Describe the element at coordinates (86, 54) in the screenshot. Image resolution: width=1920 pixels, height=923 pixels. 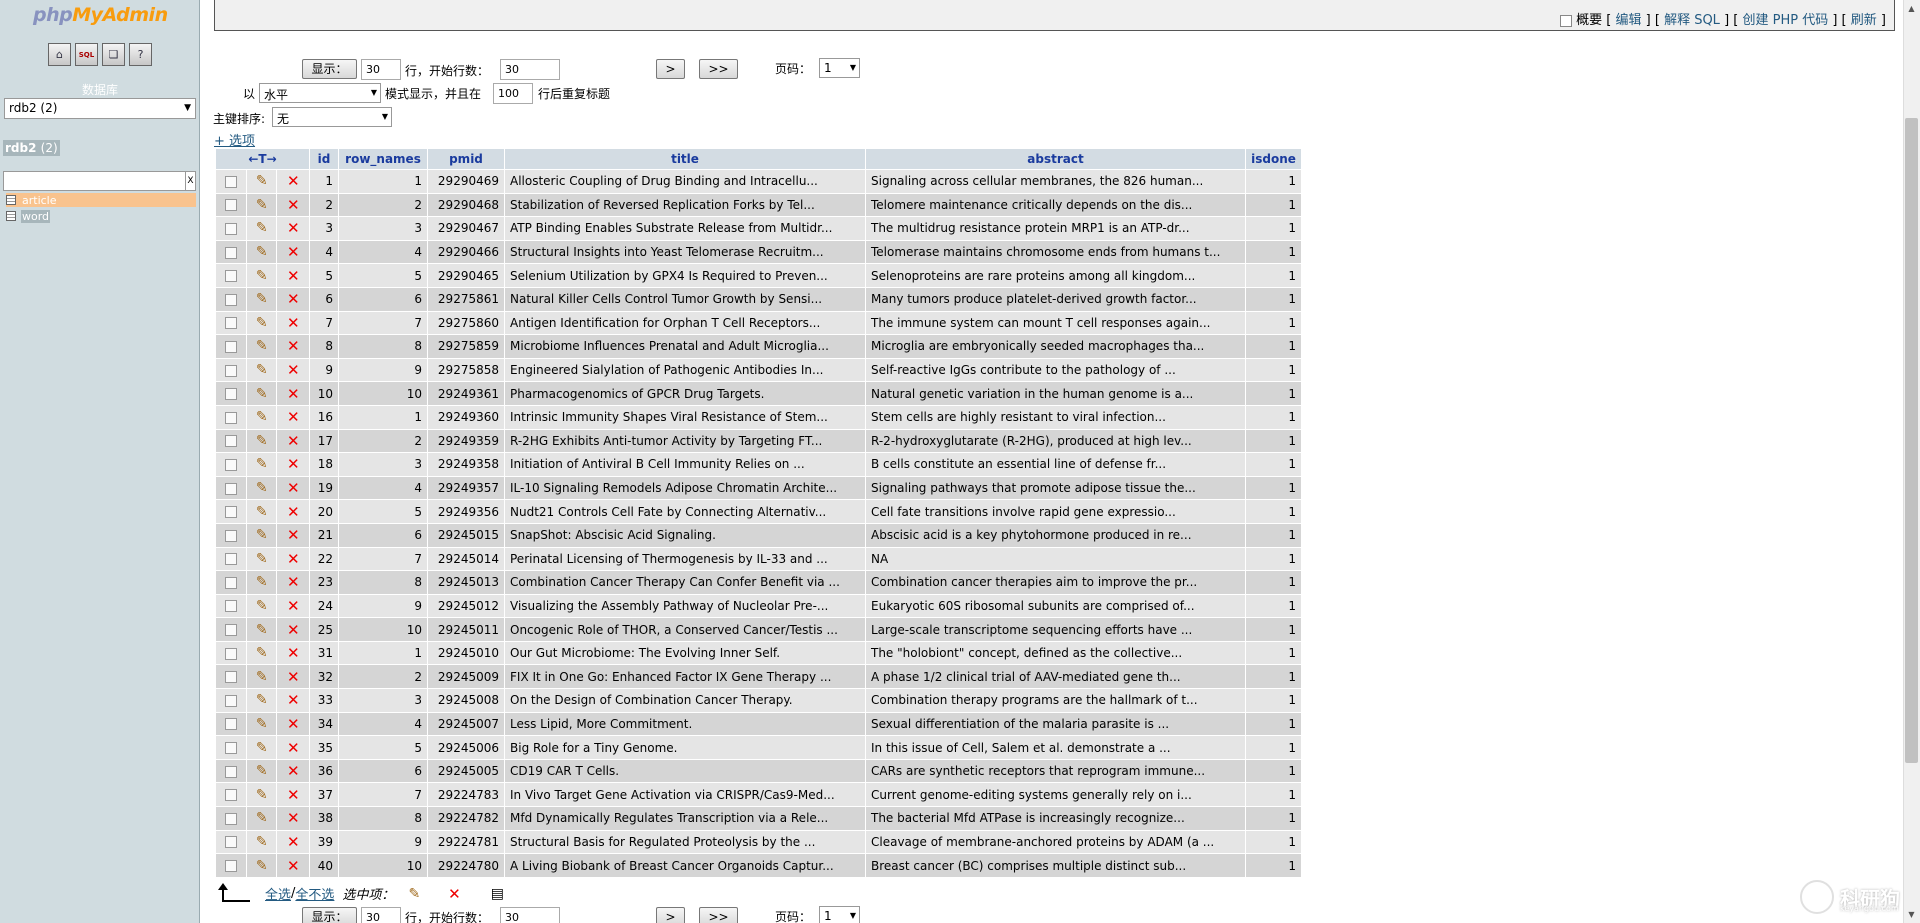
I see `sql-icon: SQL` at that location.